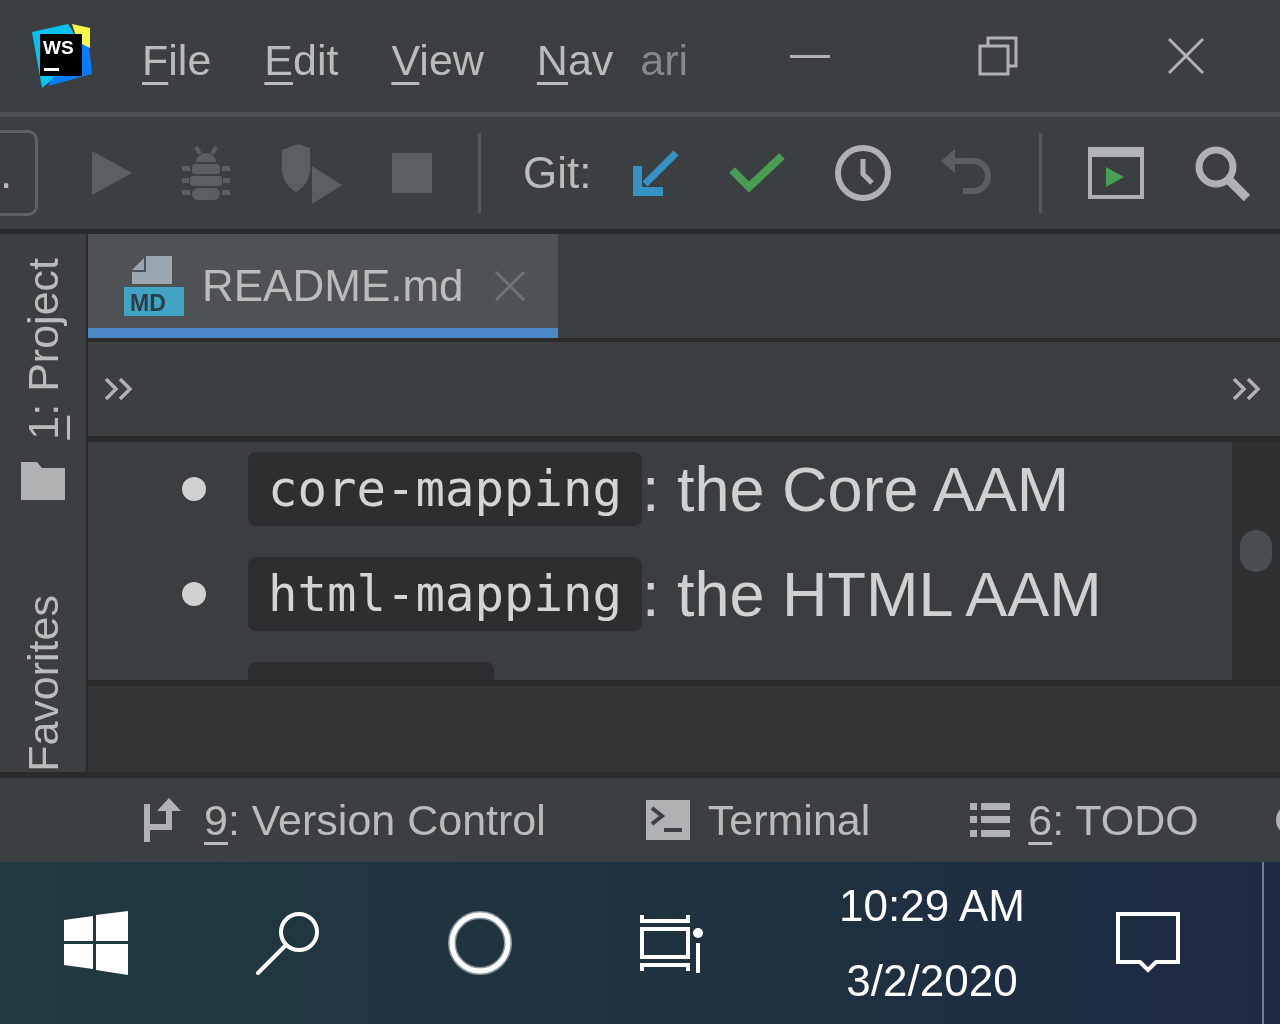 This screenshot has height=1024, width=1280. What do you see at coordinates (437, 60) in the screenshot?
I see `menu-item: View` at bounding box center [437, 60].